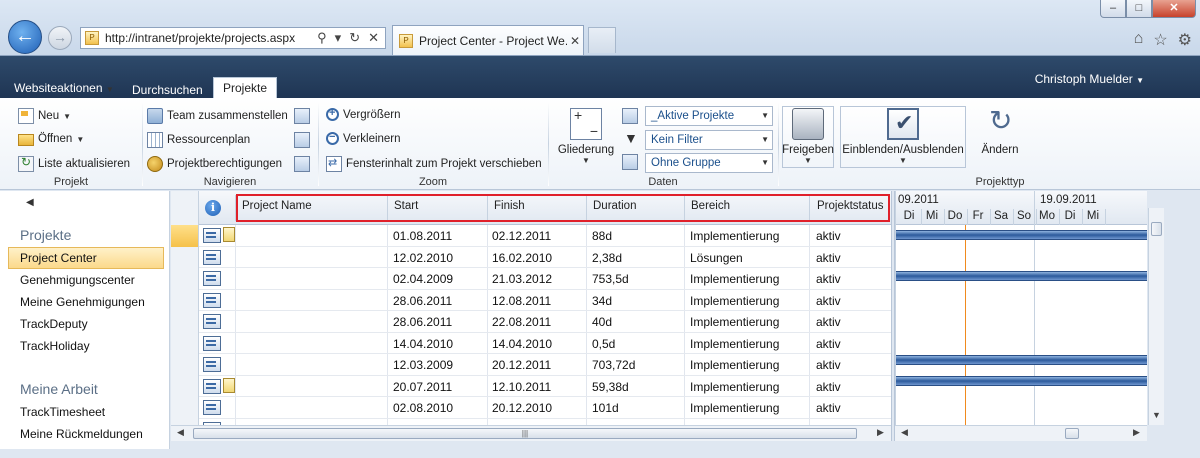 This screenshot has height=458, width=1200. What do you see at coordinates (1021, 433) in the screenshot?
I see `gantt-horizontal-scrollbar: ◀ ▶` at bounding box center [1021, 433].